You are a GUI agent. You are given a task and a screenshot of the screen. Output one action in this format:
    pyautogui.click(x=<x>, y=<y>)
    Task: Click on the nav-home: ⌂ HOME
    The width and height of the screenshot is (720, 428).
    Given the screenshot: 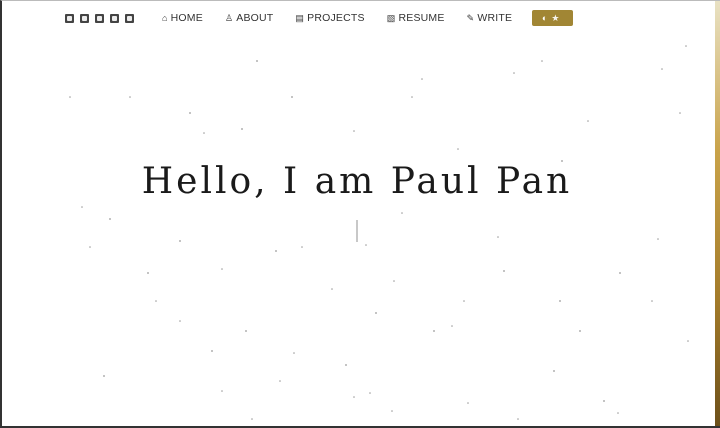 What is the action you would take?
    pyautogui.click(x=182, y=18)
    